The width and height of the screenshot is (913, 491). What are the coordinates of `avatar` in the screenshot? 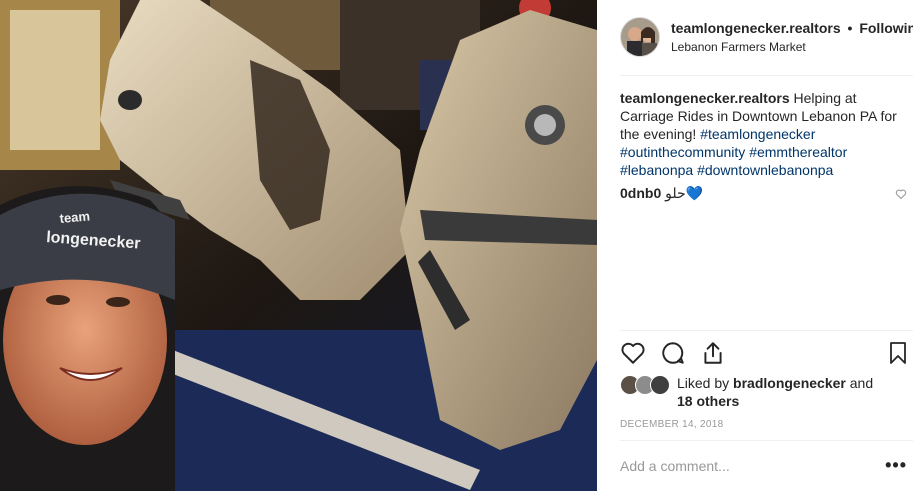 It's located at (640, 37).